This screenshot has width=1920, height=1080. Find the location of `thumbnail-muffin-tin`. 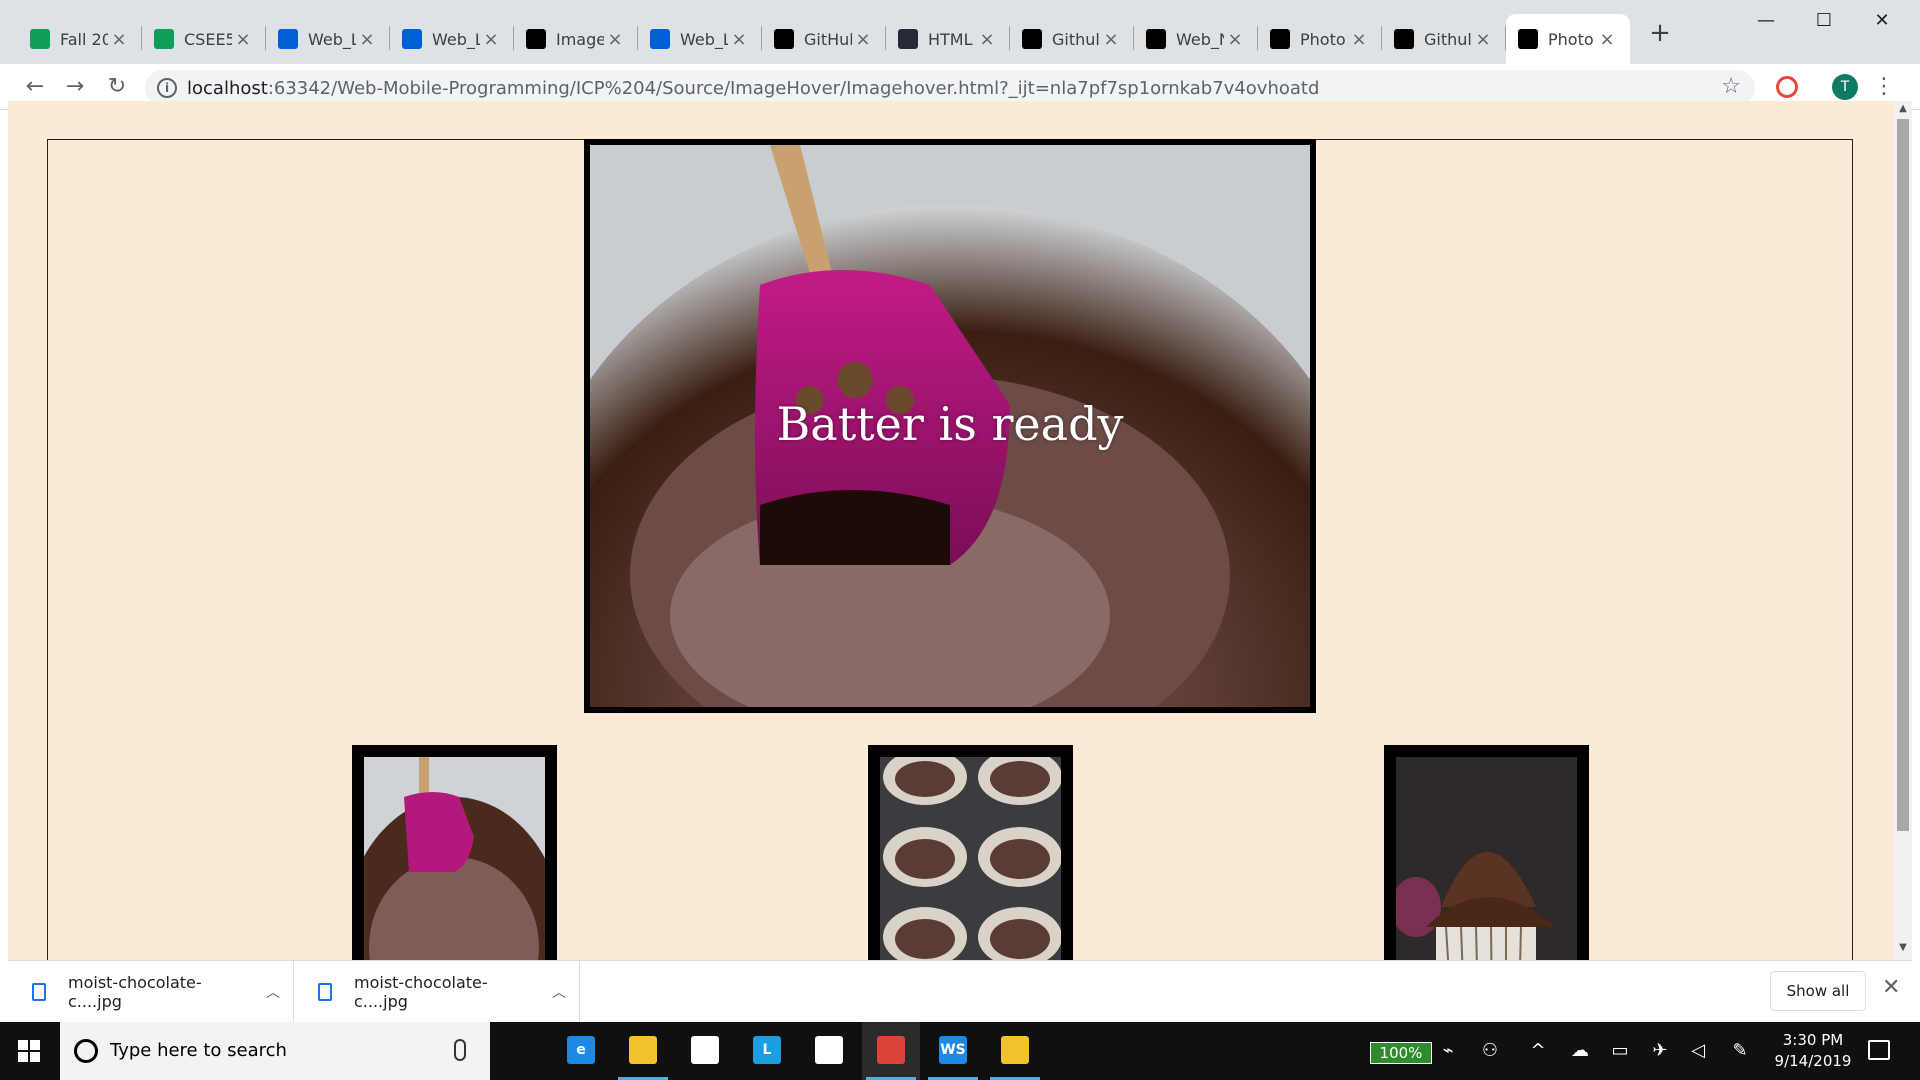

thumbnail-muffin-tin is located at coordinates (970, 852).